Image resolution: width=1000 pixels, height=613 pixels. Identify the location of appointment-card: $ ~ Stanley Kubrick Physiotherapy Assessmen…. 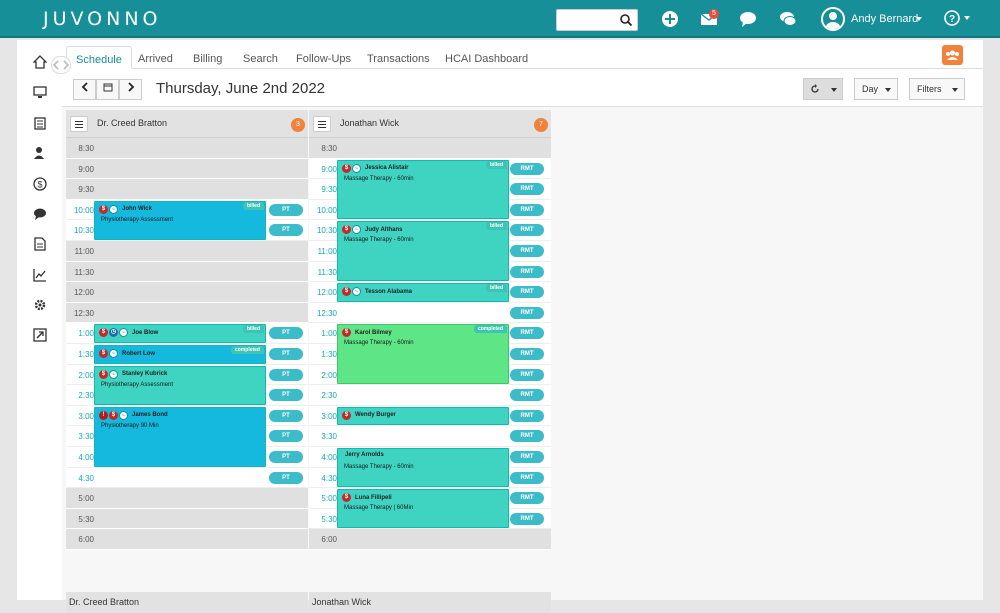
(180, 385).